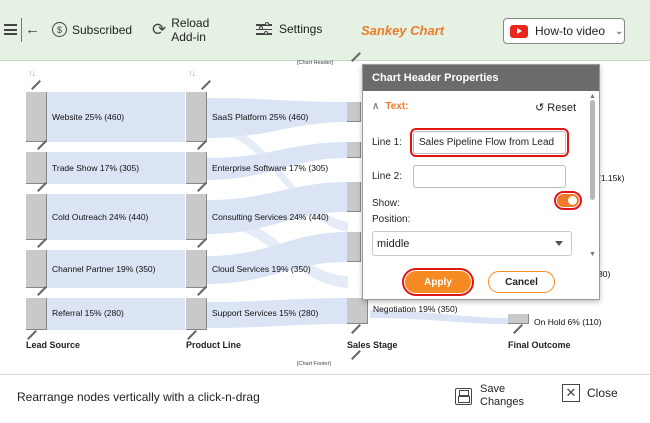  I want to click on node-label: Negotiation 19% (350), so click(415, 309).